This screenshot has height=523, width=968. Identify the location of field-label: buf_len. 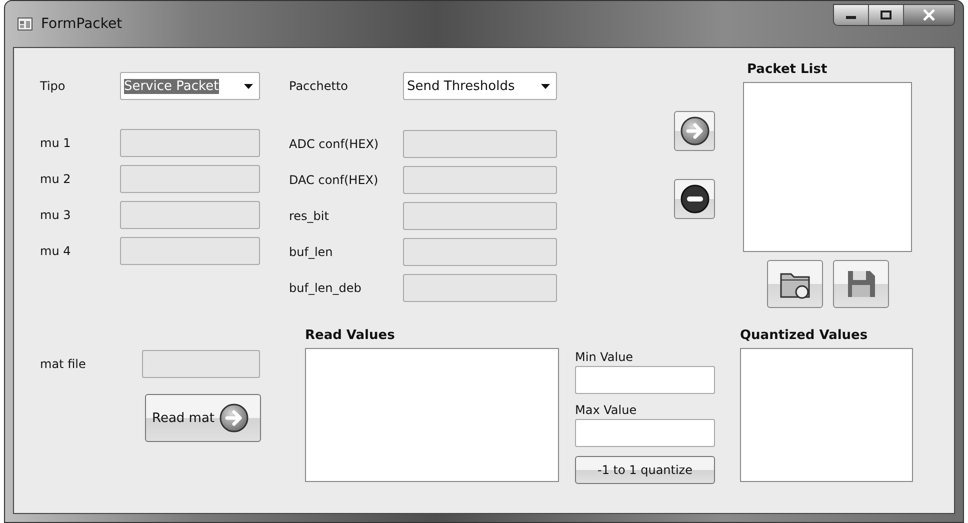
(311, 252).